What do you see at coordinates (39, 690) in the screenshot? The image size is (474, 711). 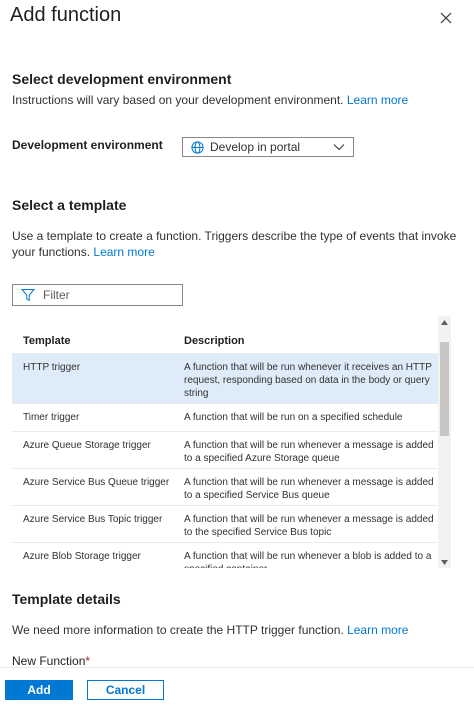 I see `add-button: Add` at bounding box center [39, 690].